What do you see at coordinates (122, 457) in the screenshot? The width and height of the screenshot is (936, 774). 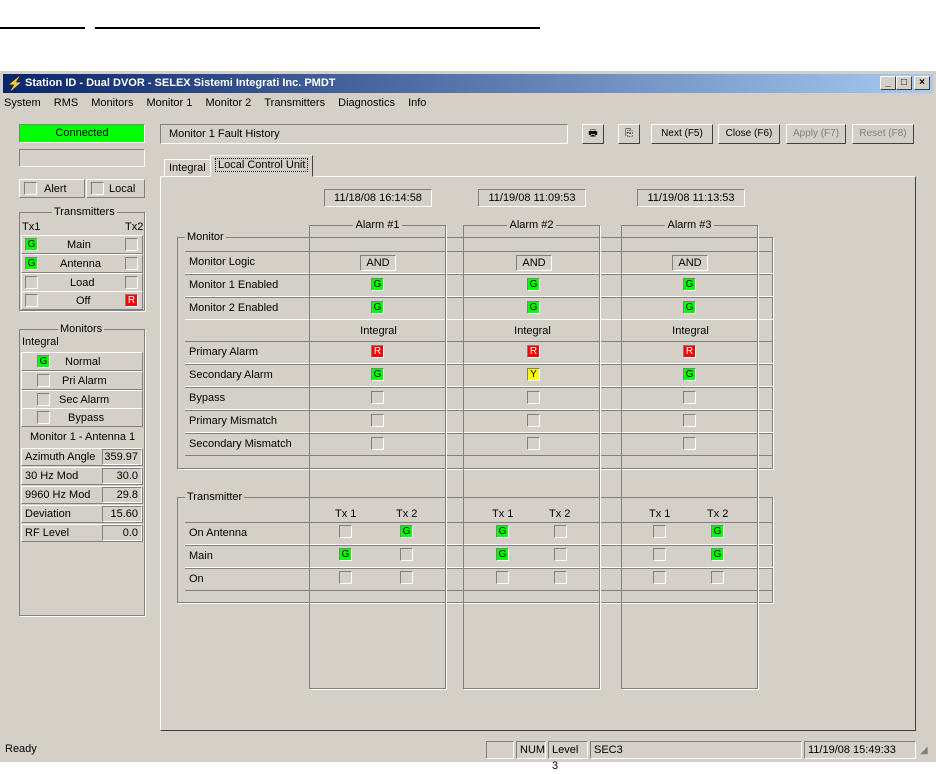 I see `param-value: 359.97` at bounding box center [122, 457].